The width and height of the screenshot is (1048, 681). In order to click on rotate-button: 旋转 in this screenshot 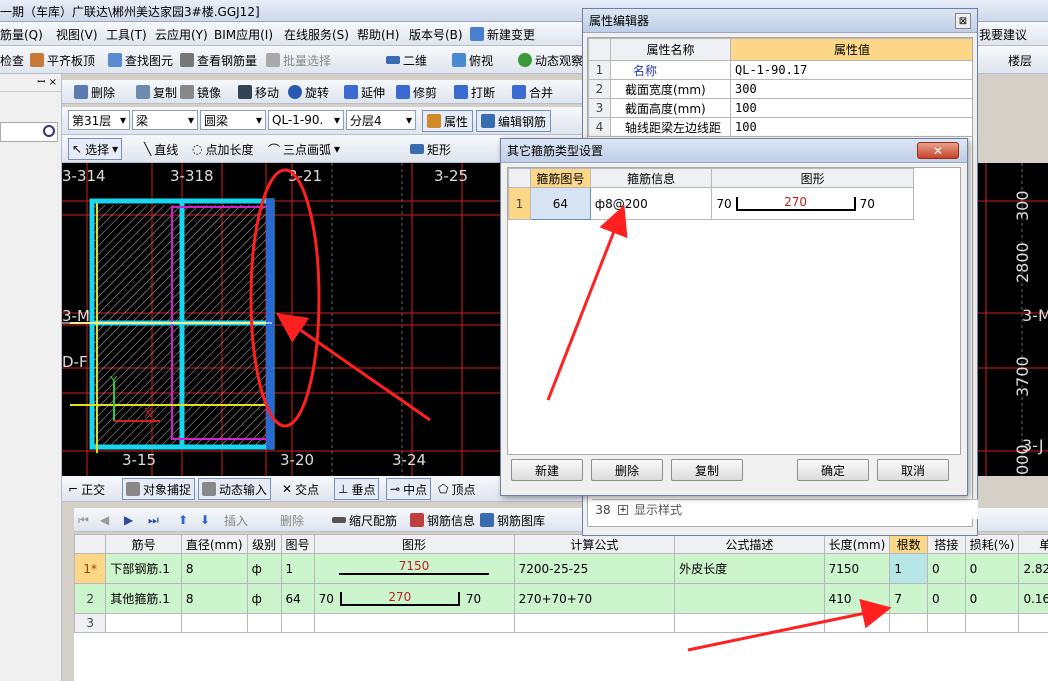, I will do `click(308, 92)`.